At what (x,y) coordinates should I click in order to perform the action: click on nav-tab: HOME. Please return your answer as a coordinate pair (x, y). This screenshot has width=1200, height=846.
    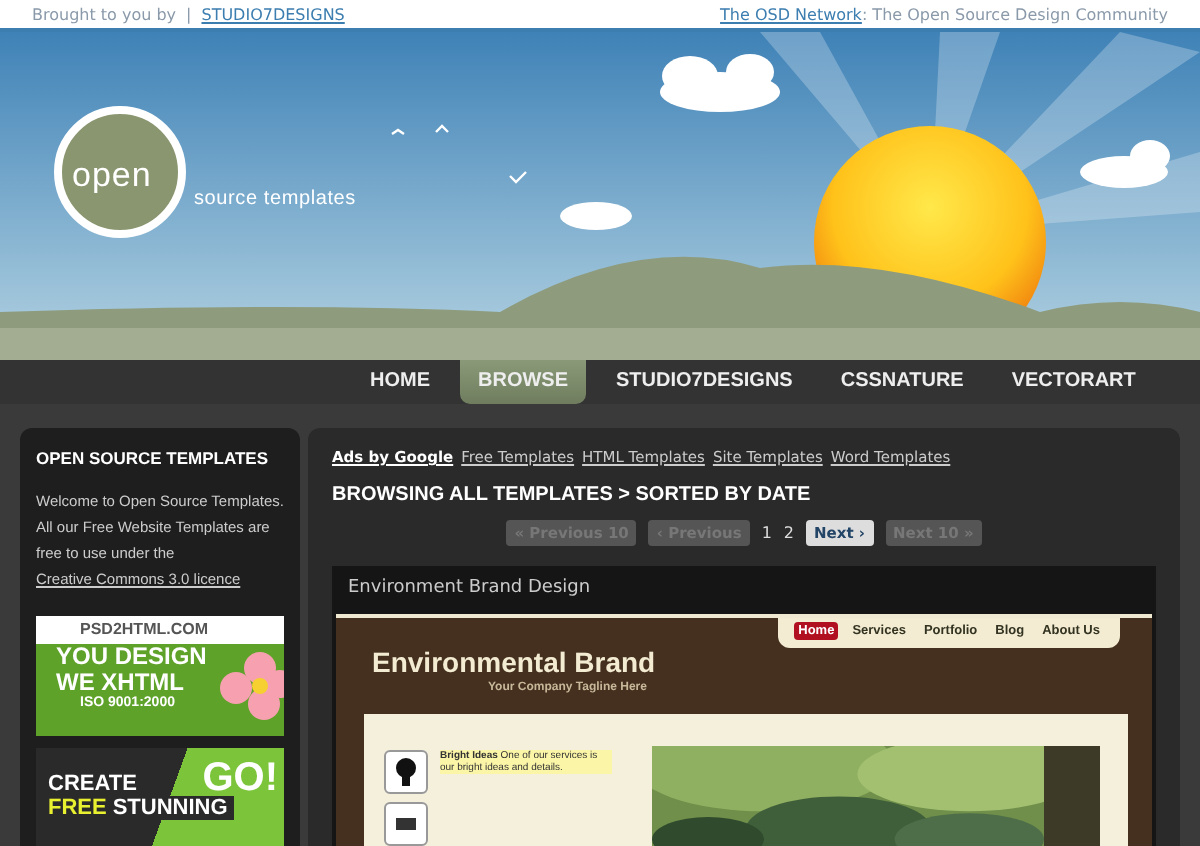
    Looking at the image, I should click on (400, 382).